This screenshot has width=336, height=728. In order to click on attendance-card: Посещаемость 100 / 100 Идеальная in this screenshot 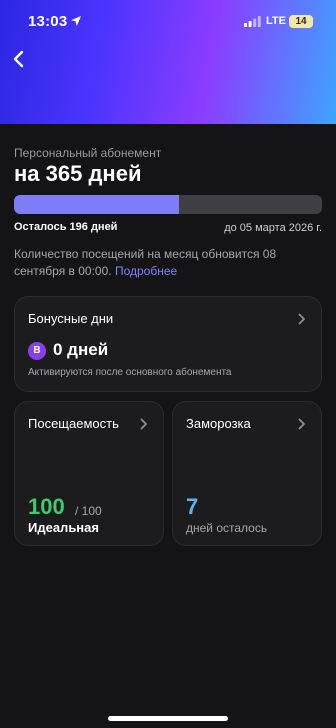, I will do `click(89, 473)`.